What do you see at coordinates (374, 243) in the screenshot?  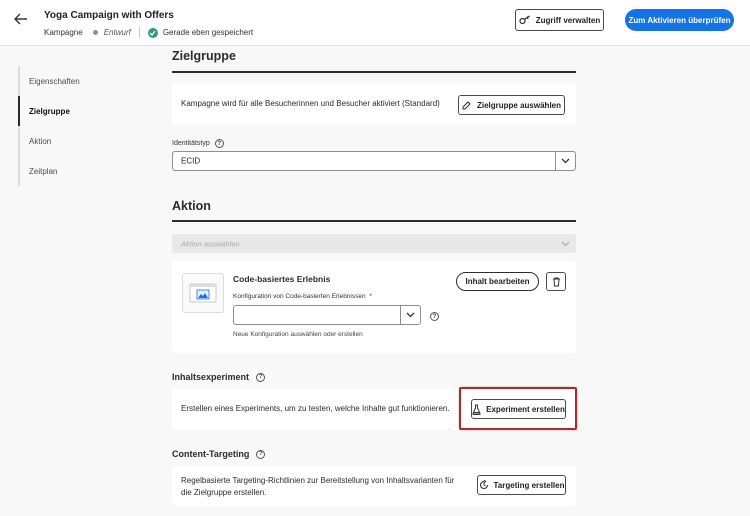 I see `action-select: Aktion auswählen` at bounding box center [374, 243].